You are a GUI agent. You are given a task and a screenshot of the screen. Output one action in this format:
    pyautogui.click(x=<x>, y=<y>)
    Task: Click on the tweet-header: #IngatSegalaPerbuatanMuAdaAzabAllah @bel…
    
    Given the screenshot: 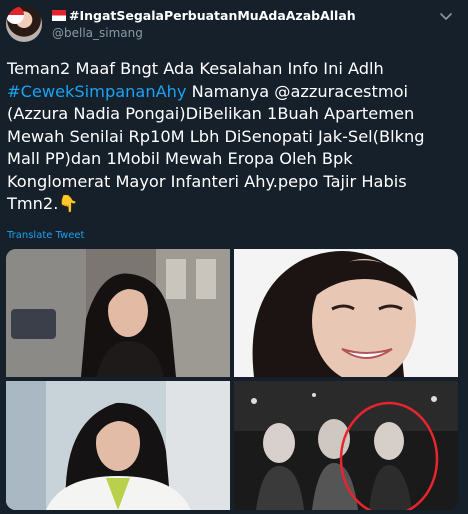 What is the action you would take?
    pyautogui.click(x=234, y=26)
    